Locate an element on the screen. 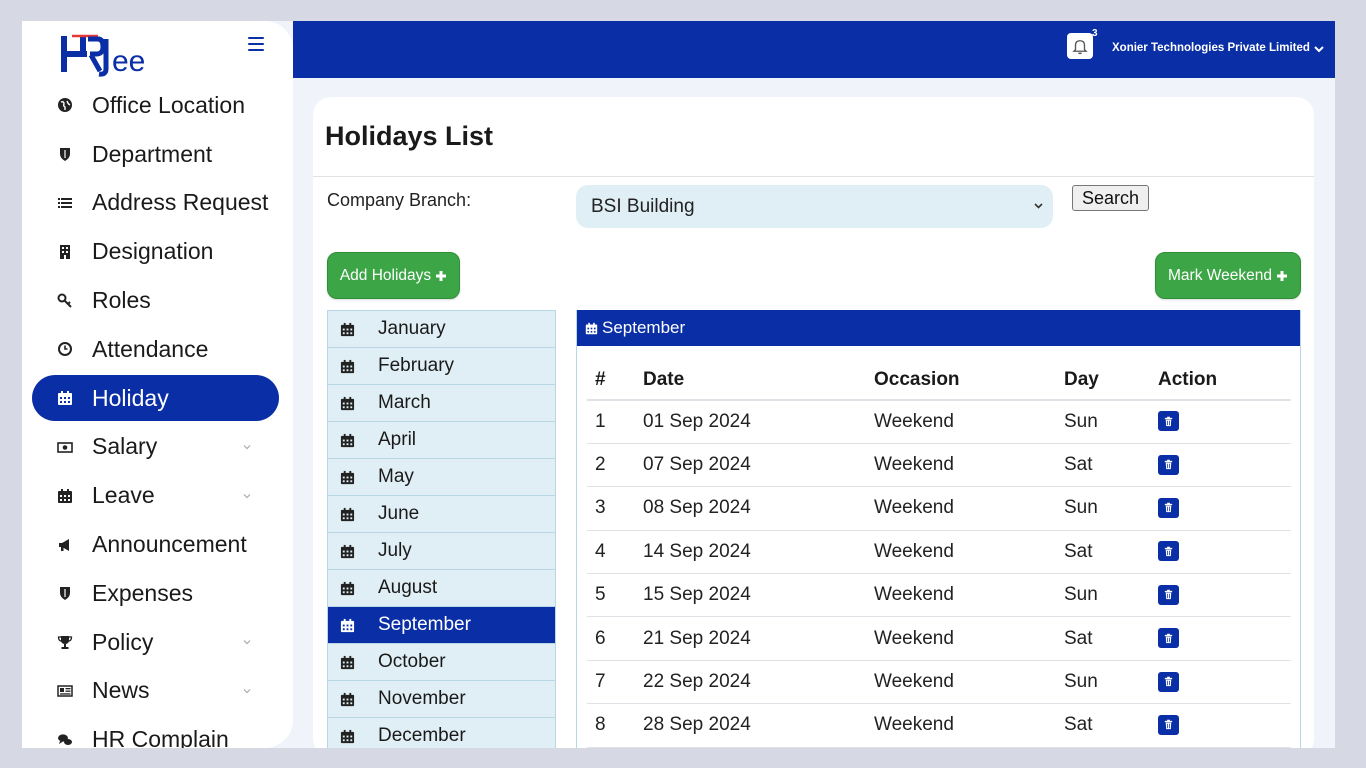  sidebar-item-department: Department is located at coordinates (157, 154).